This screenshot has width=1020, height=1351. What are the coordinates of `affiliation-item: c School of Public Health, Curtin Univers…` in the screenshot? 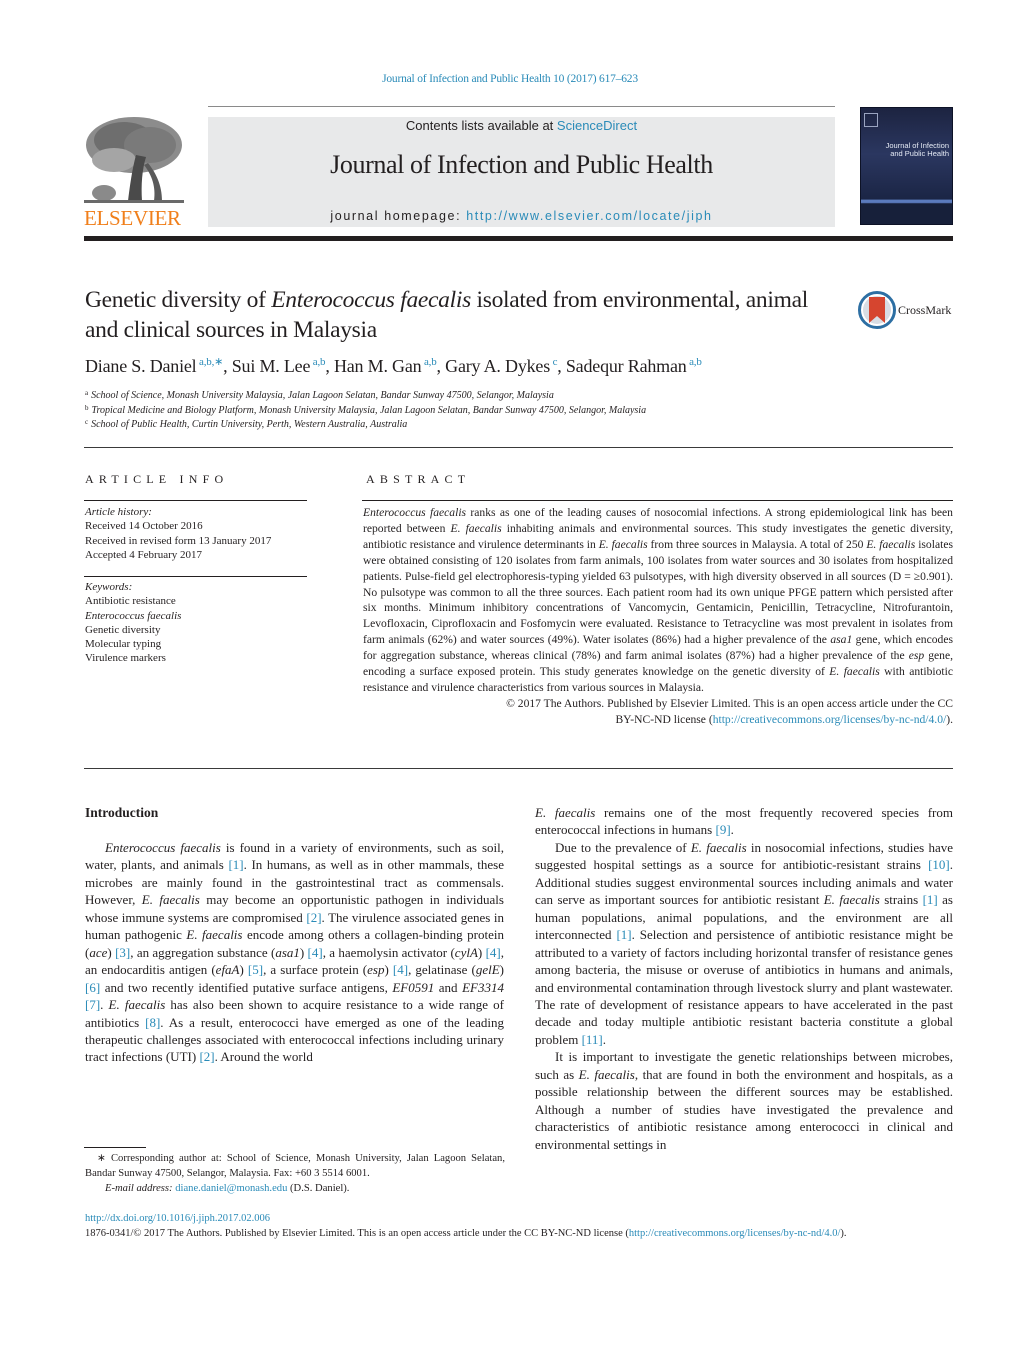 It's located at (515, 425).